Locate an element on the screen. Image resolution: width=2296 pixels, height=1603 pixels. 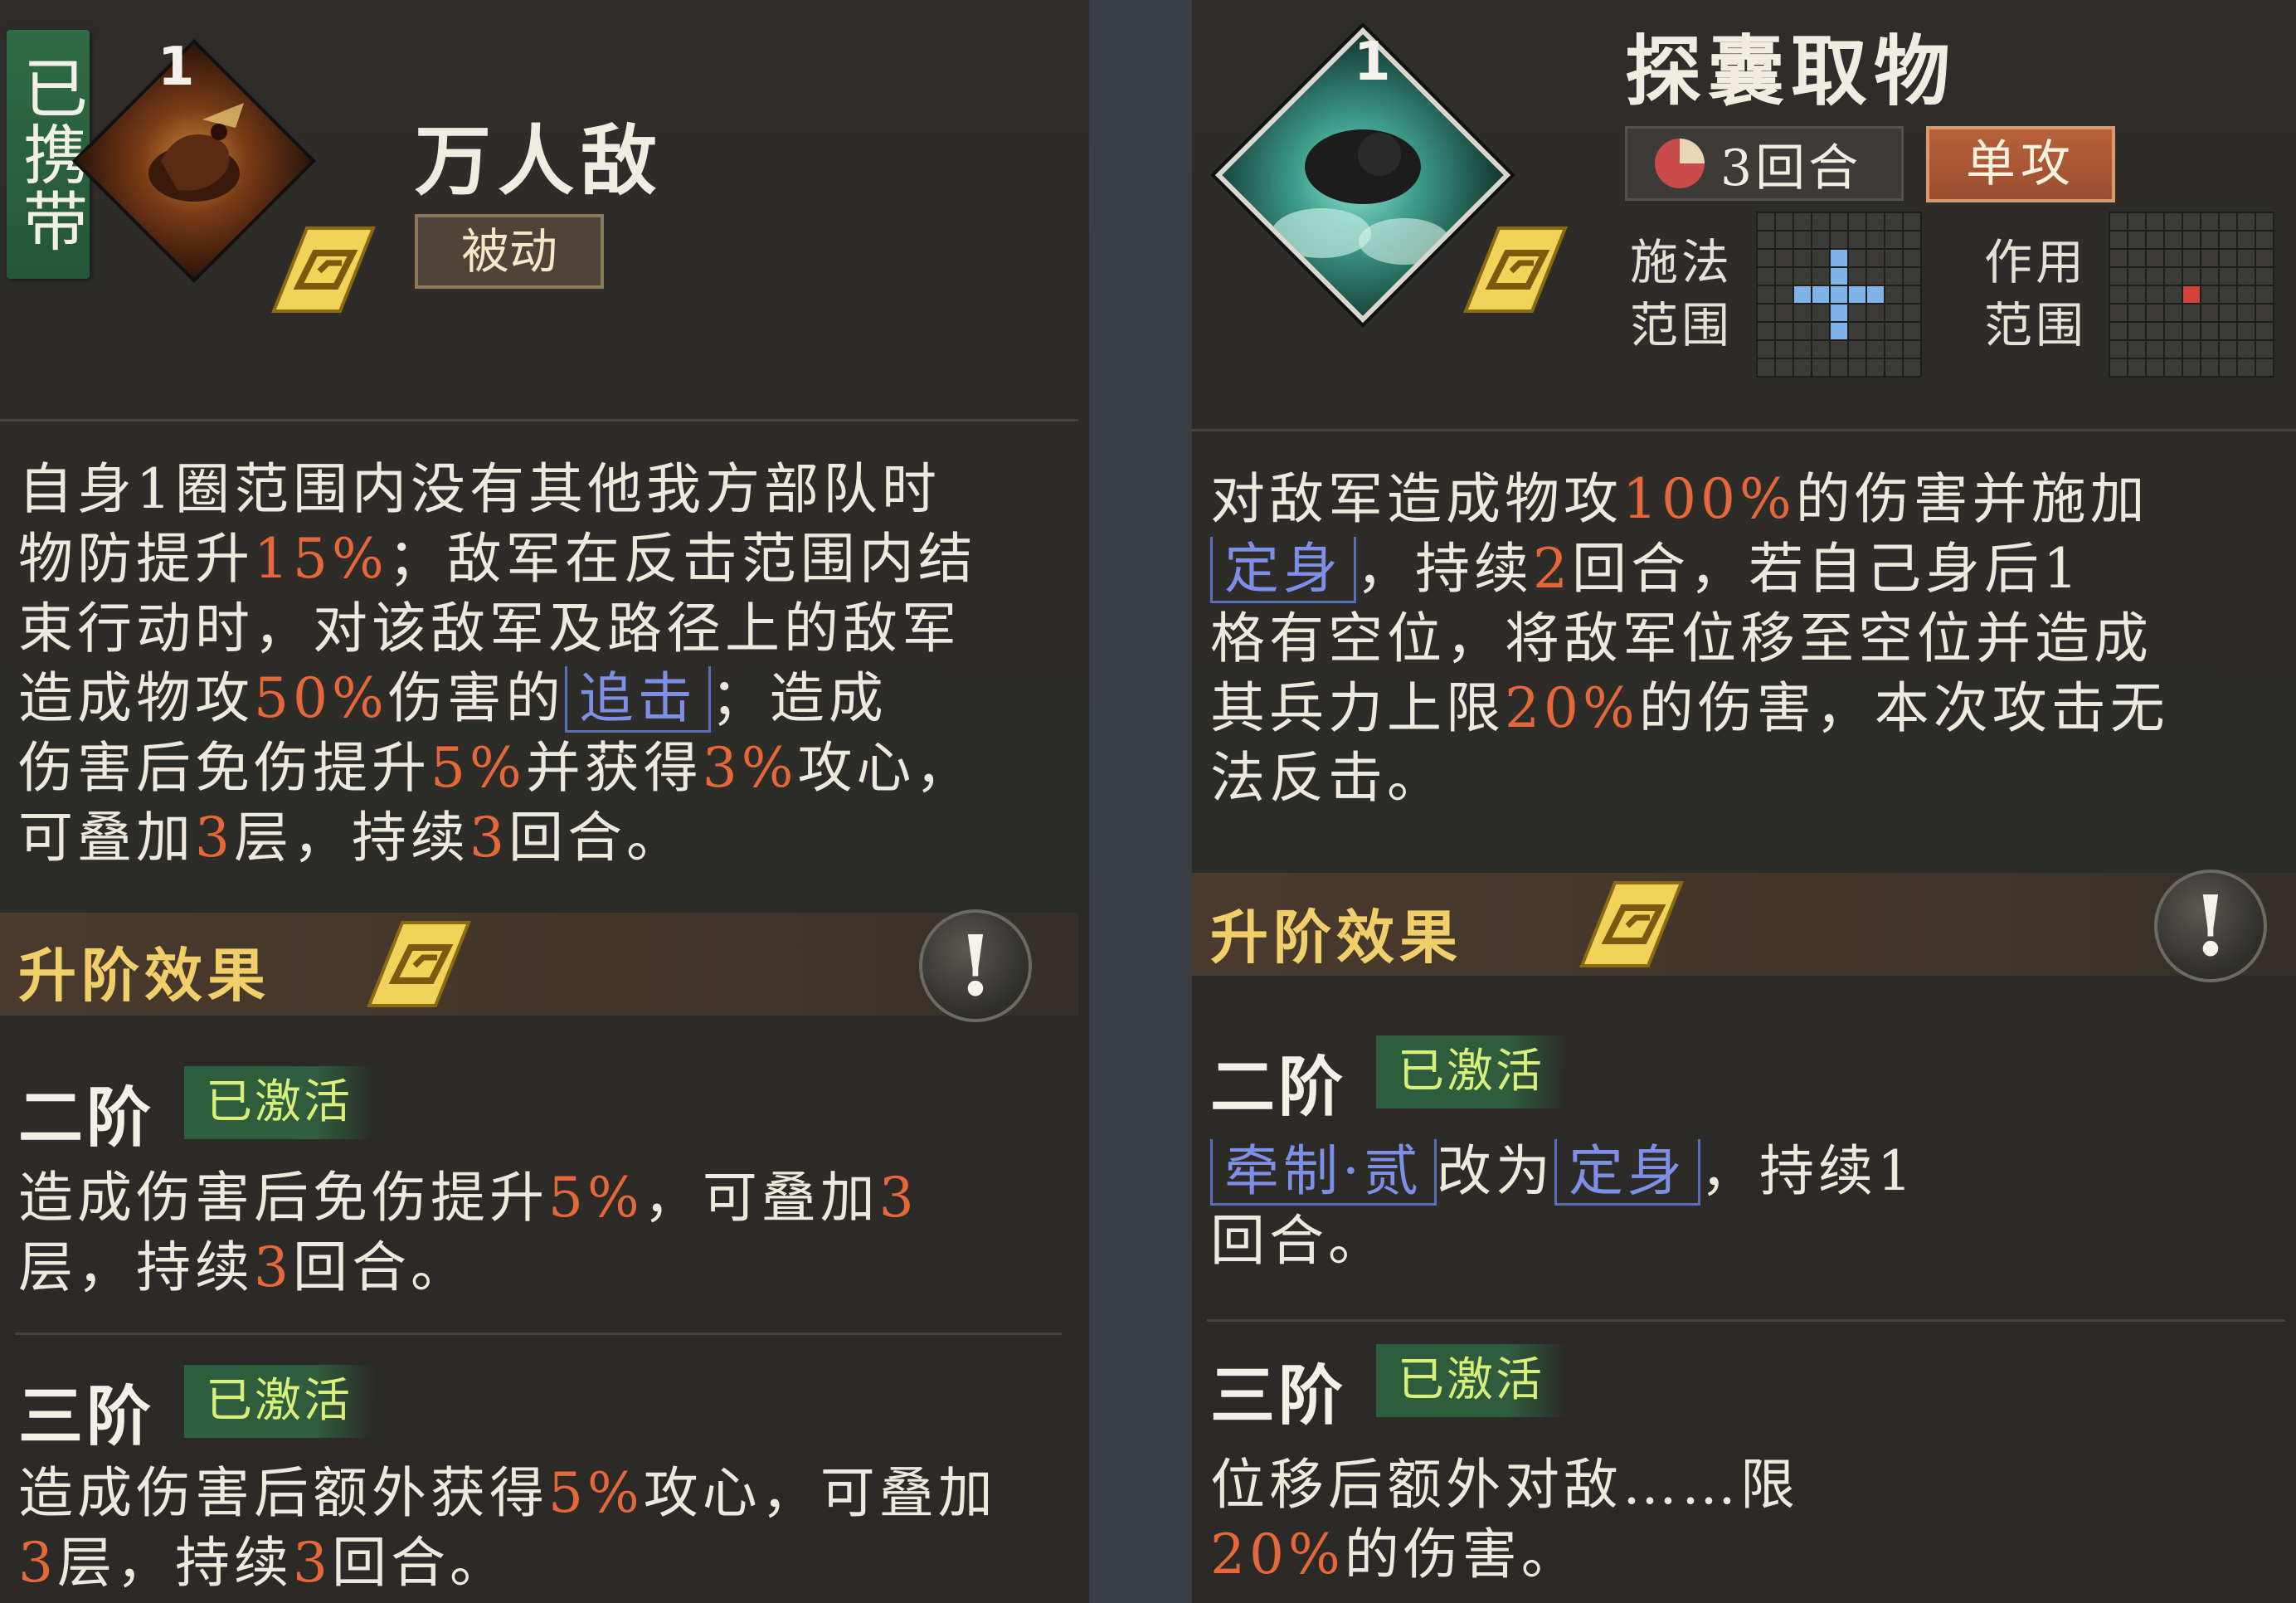
keyword-link: 追击 is located at coordinates (637, 699).